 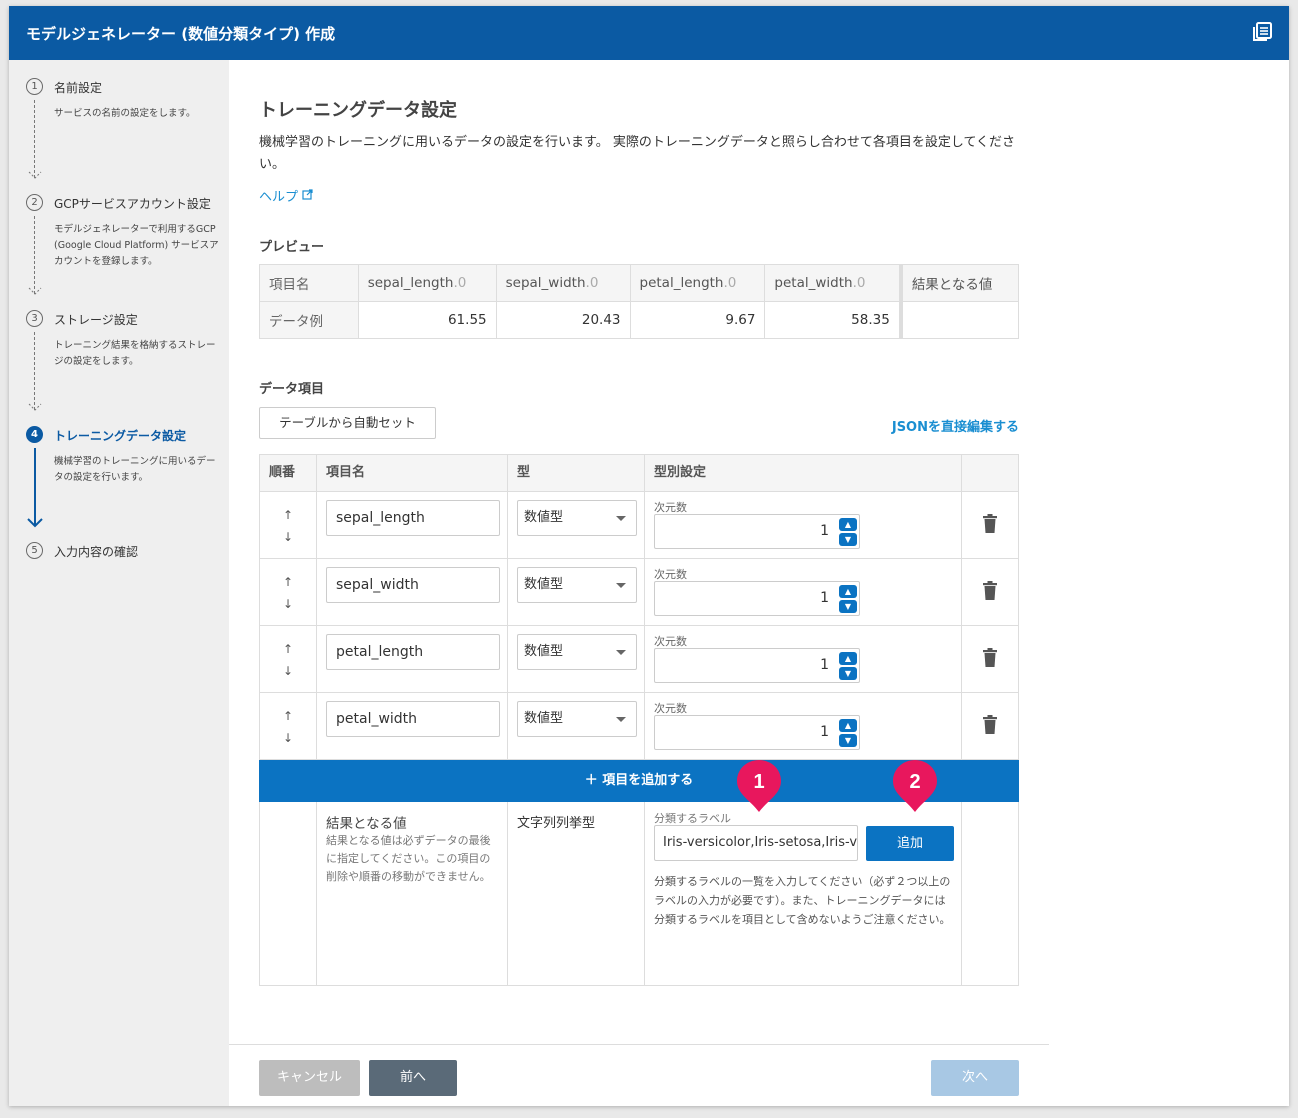 I want to click on header-order: 順番, so click(x=282, y=472).